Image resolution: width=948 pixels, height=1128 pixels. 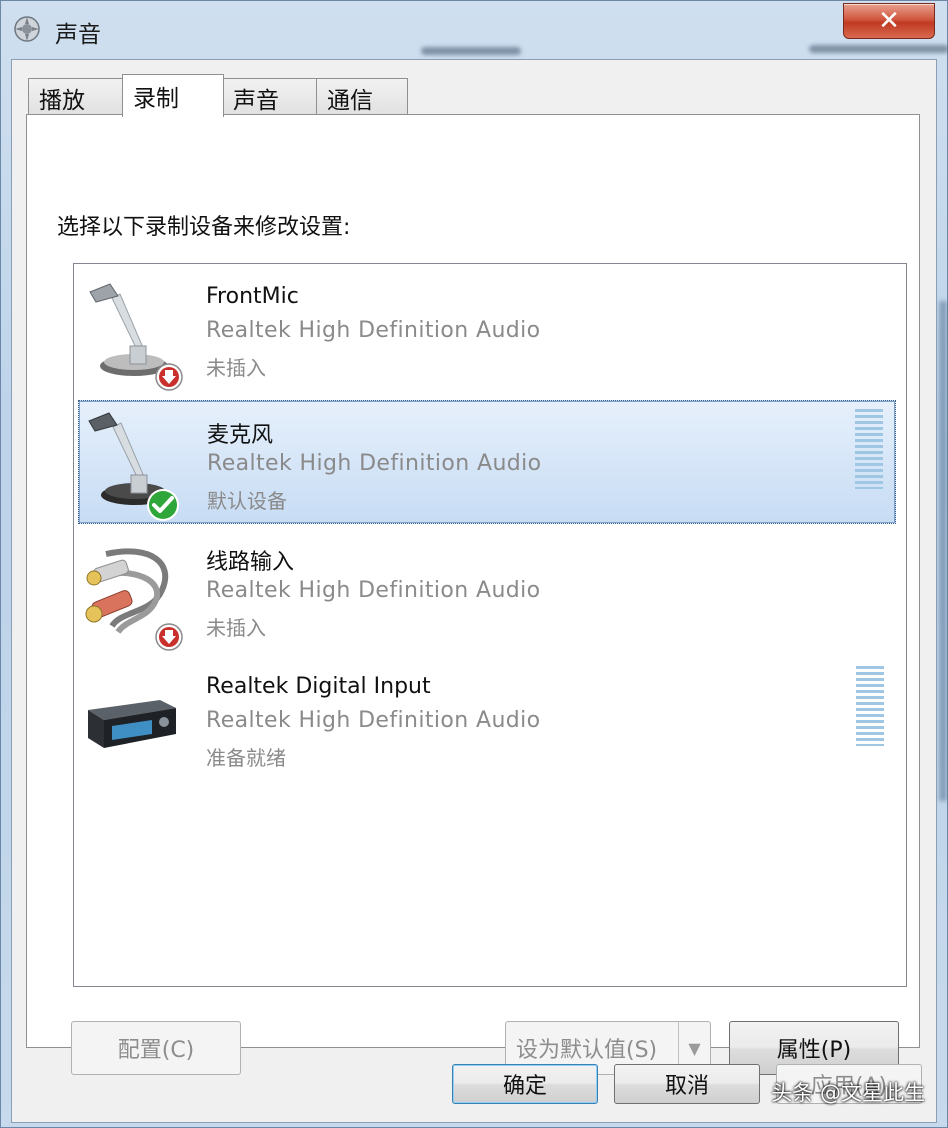 I want to click on device-status: 默认设备, so click(x=247, y=501).